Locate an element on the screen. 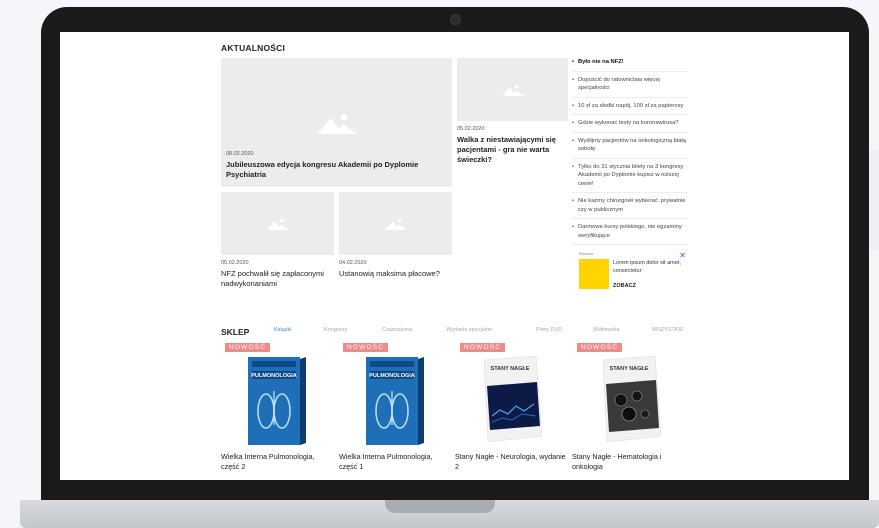 This screenshot has height=528, width=879. sidebar-news-item: • Gdzie wykonać testy na koronawirusa? is located at coordinates (630, 124).